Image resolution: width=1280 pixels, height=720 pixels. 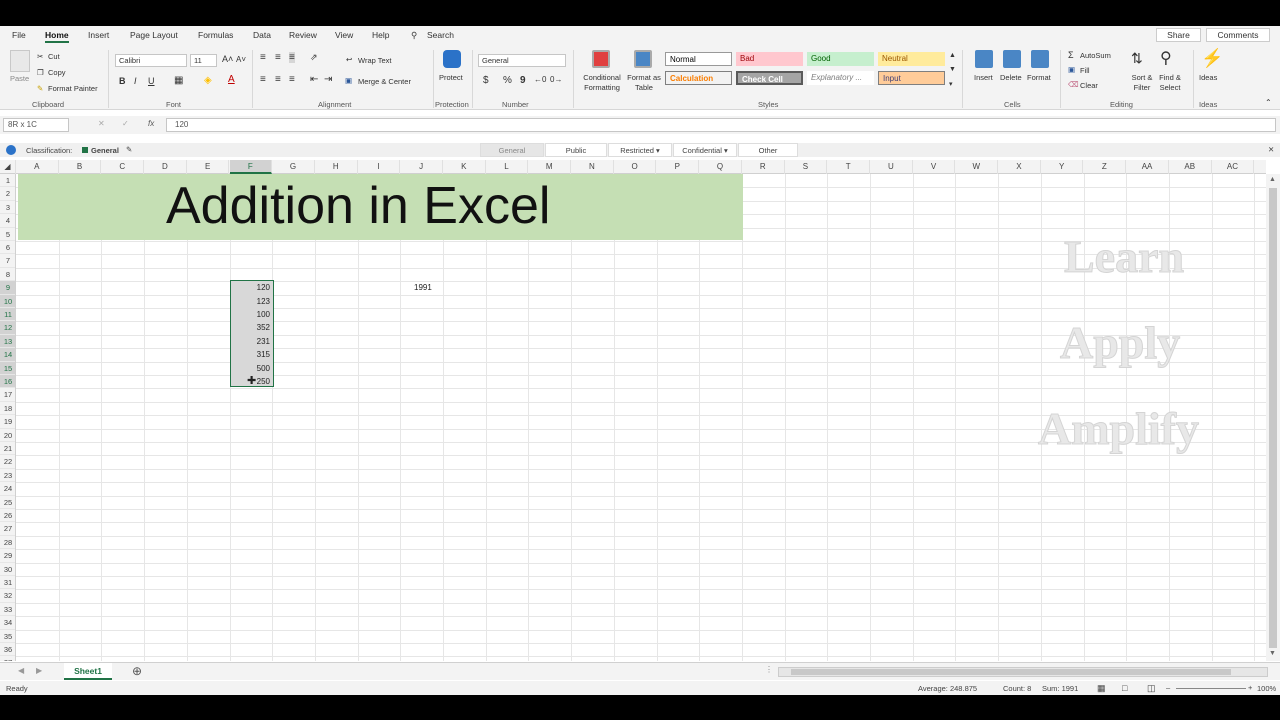 I want to click on font-name-select: Calibri, so click(x=151, y=60).